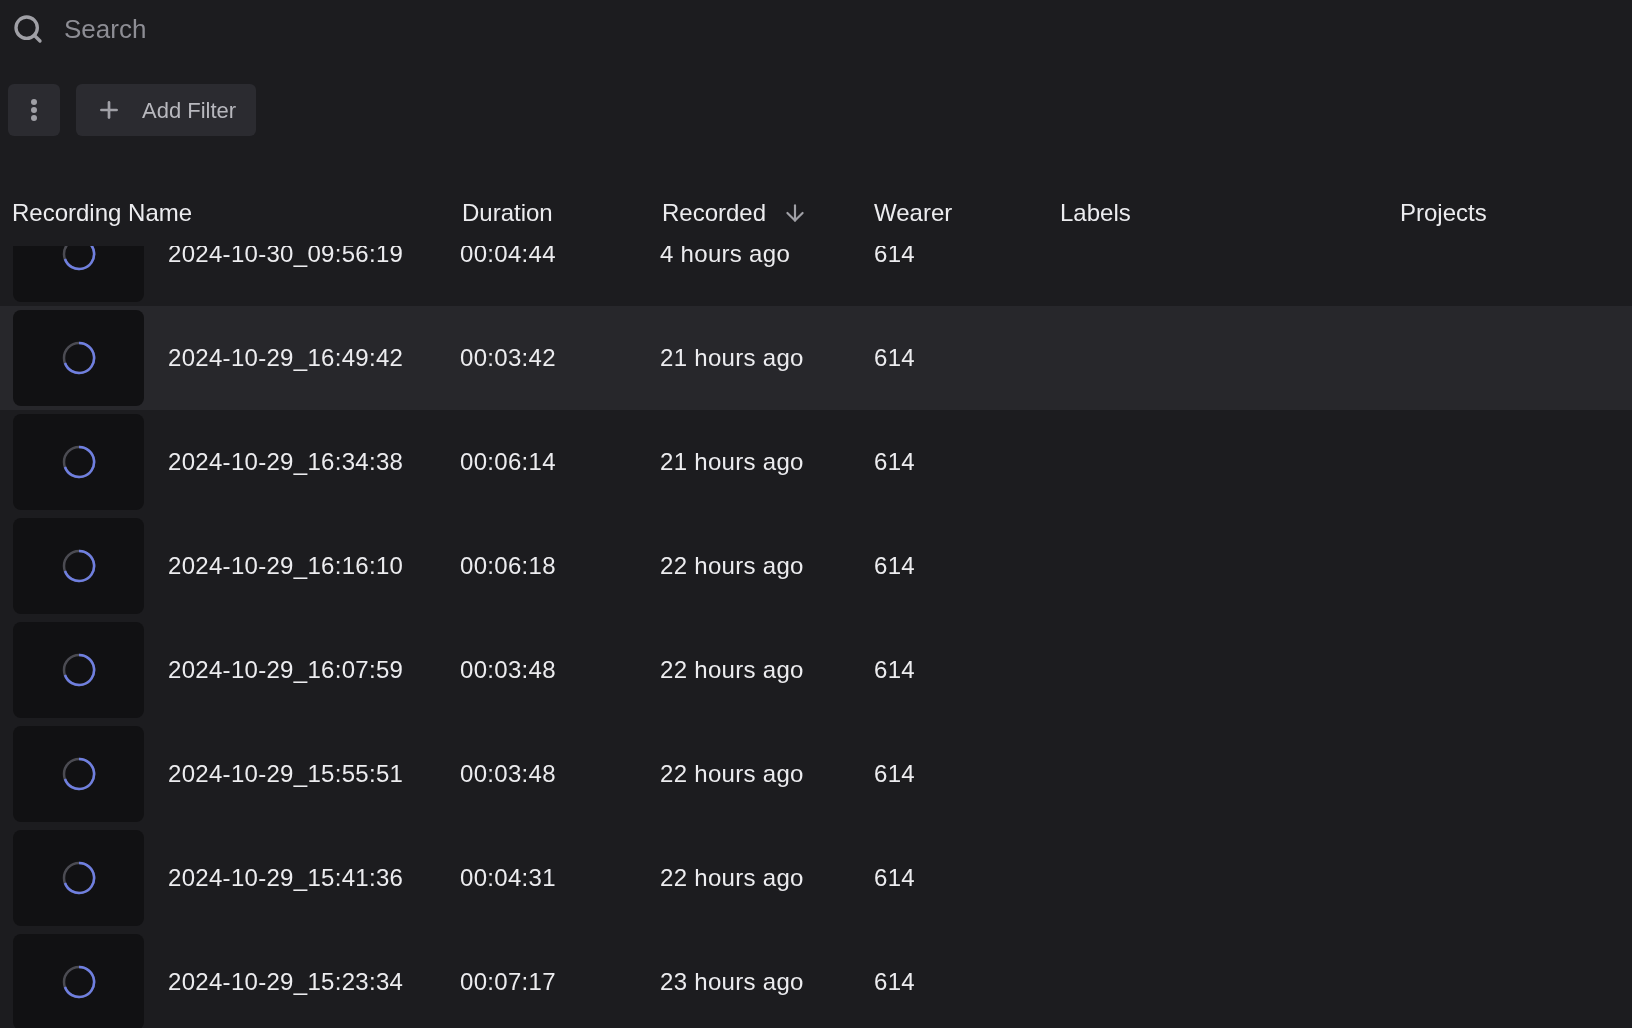 This screenshot has width=1632, height=1028. What do you see at coordinates (508, 462) in the screenshot?
I see `duration-cell-text: 00:06:14` at bounding box center [508, 462].